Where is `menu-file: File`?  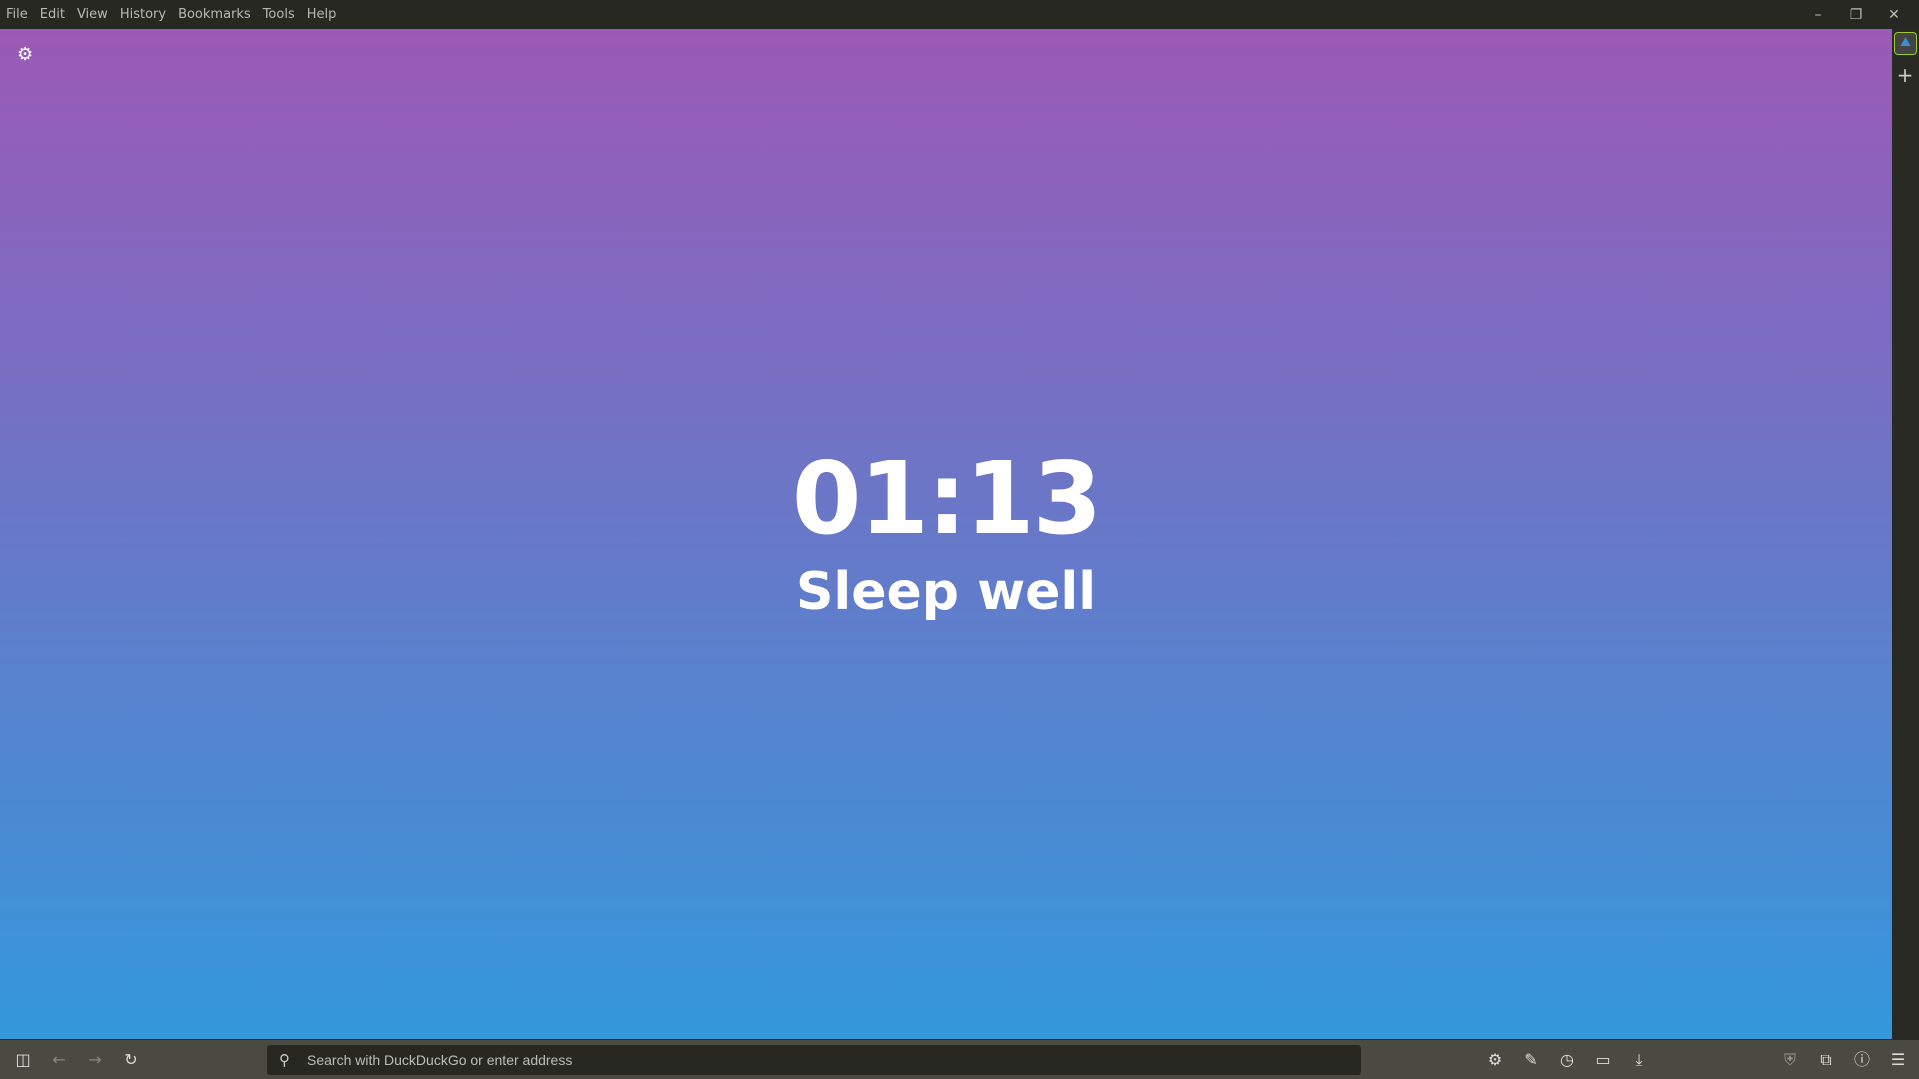
menu-file: File is located at coordinates (17, 14).